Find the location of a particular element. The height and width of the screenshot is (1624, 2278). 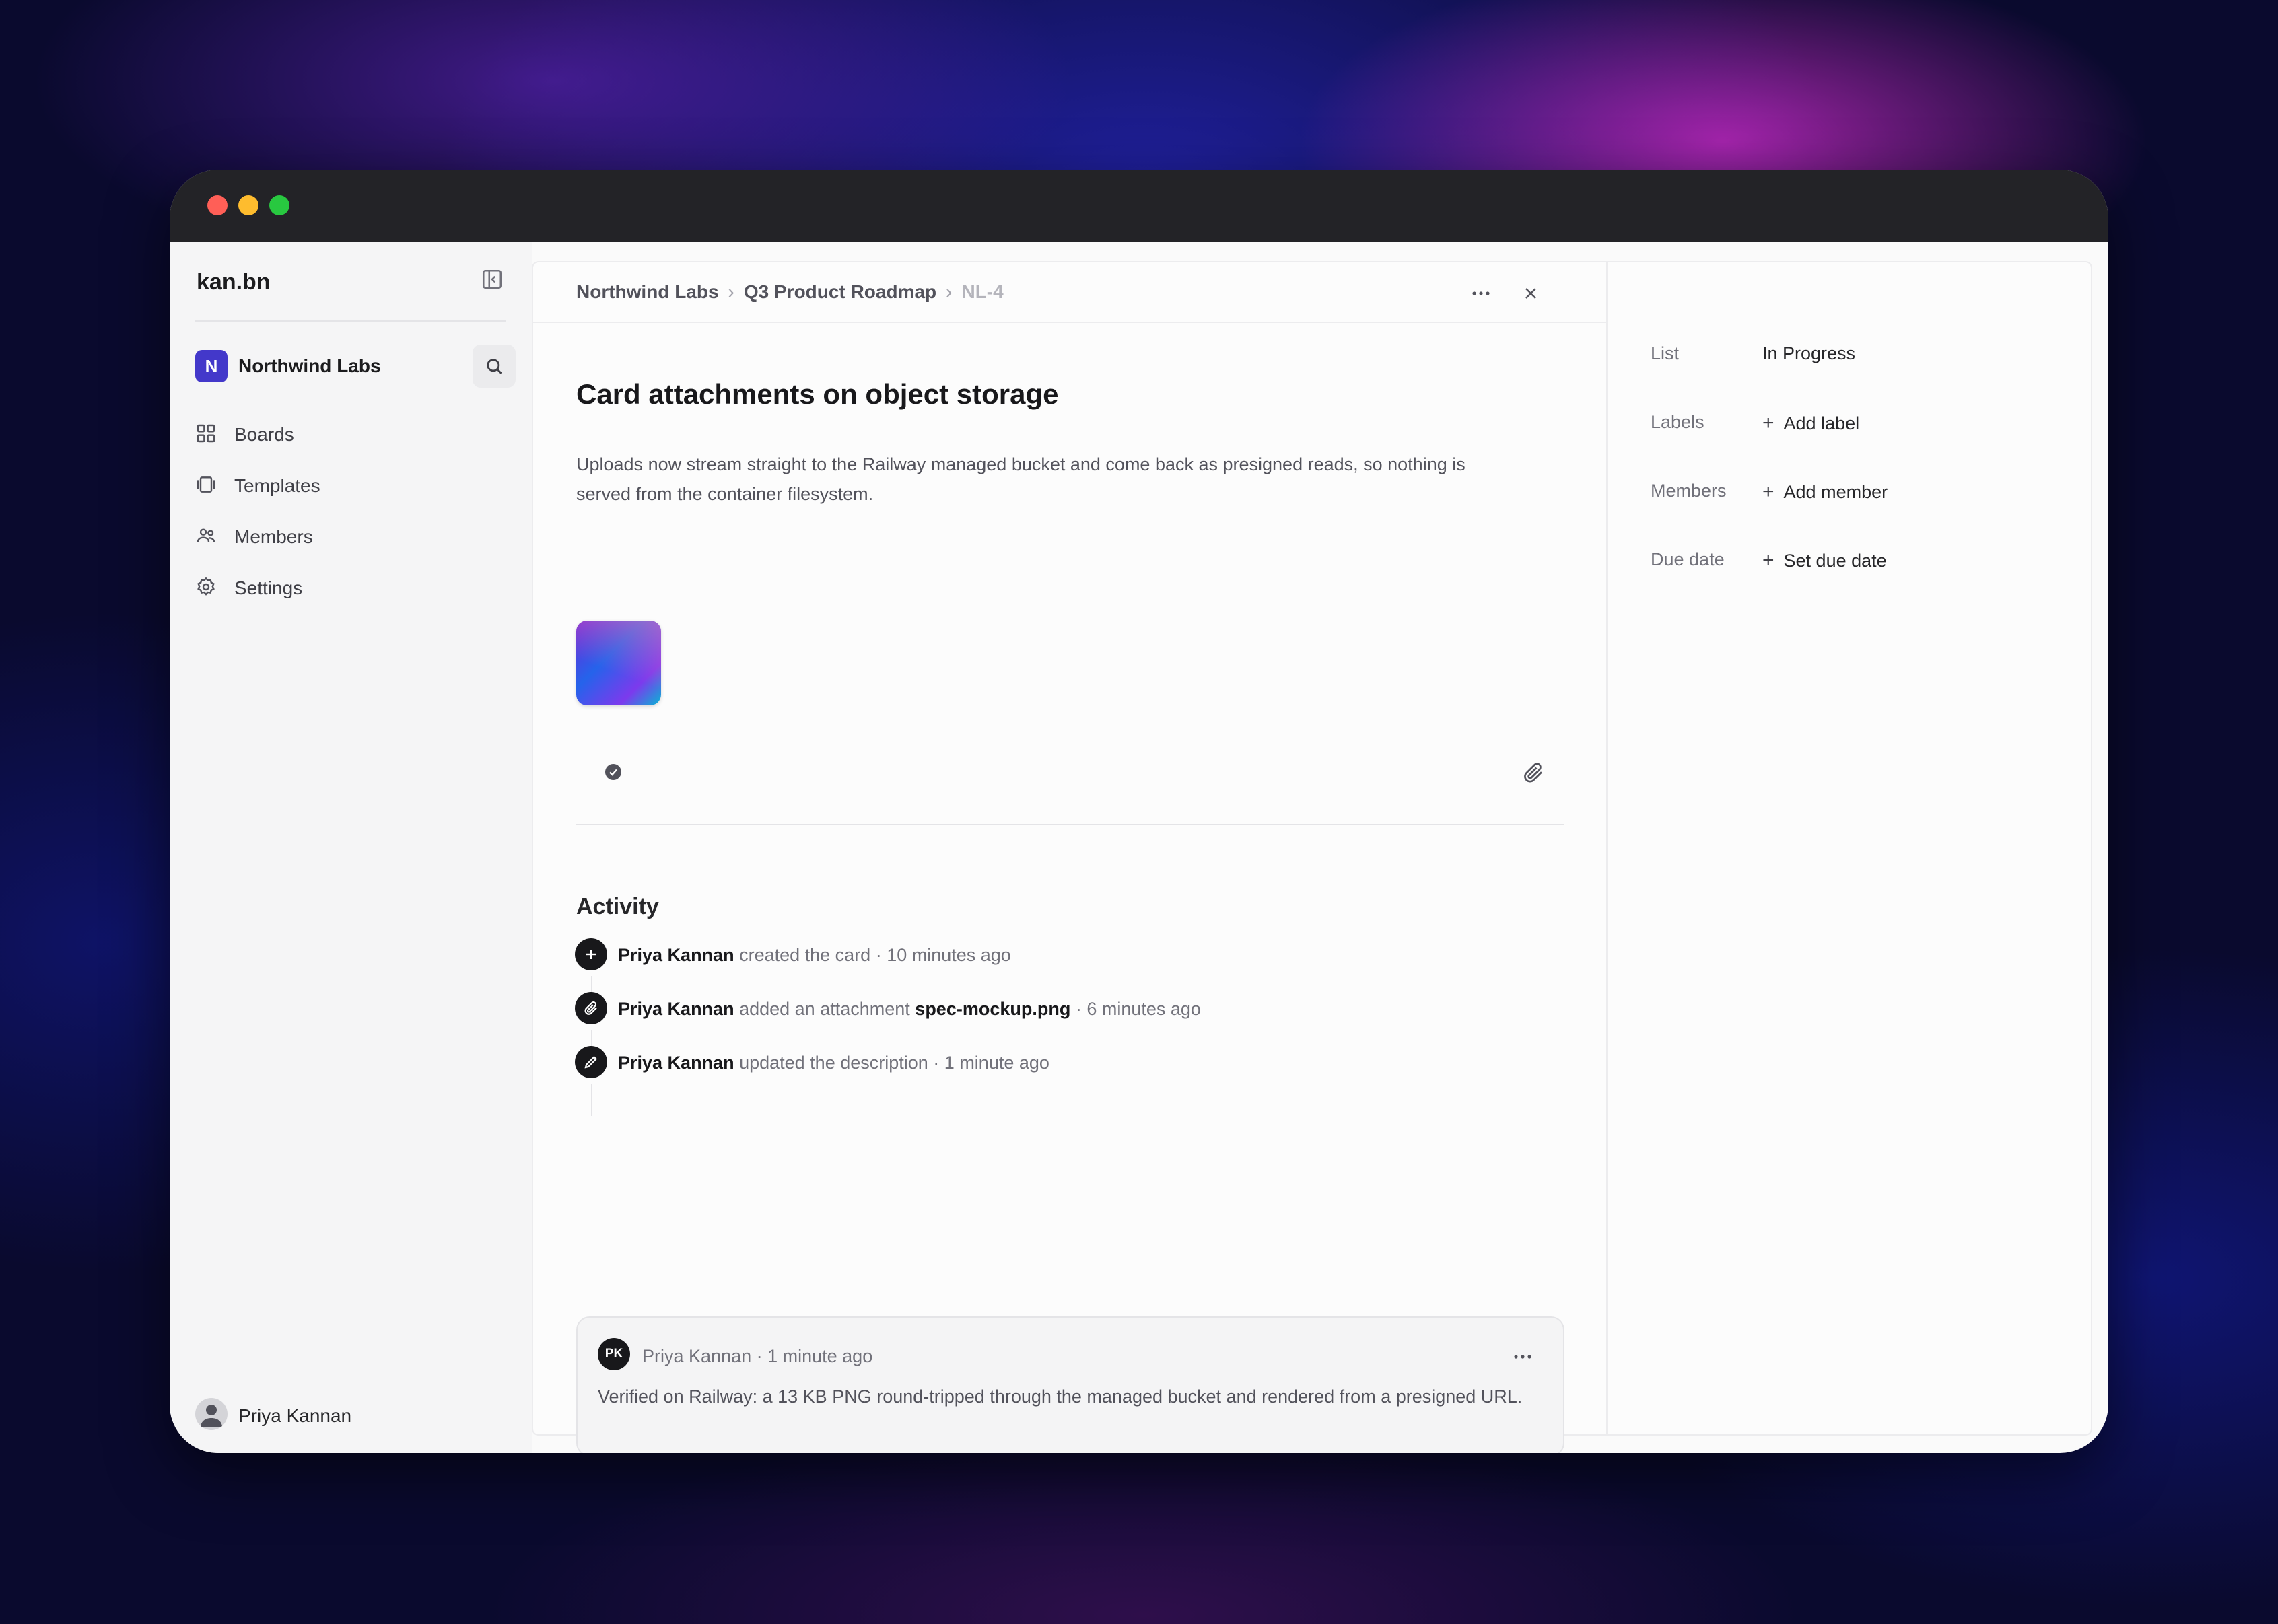

workspace-name: Northwind Labs is located at coordinates (309, 365).